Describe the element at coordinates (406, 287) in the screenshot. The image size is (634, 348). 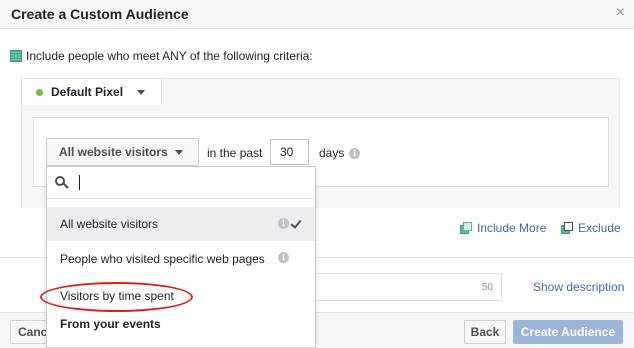
I see `audience-name-input: 50` at that location.